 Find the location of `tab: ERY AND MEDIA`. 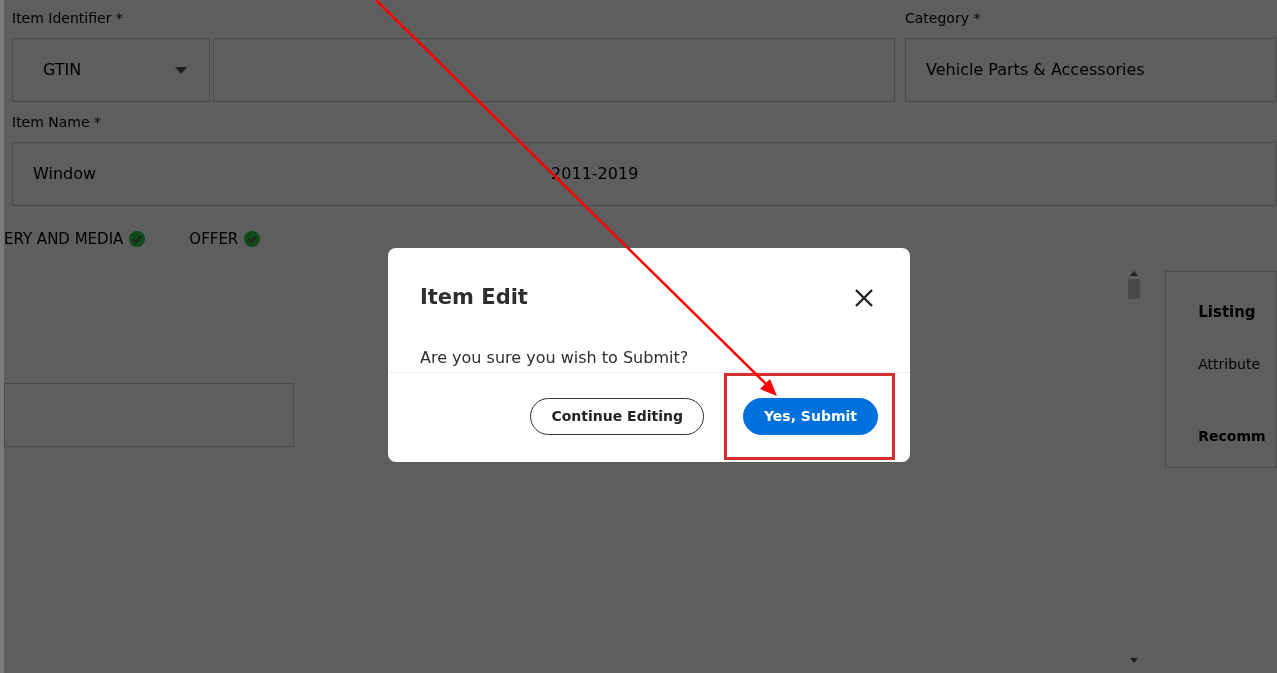

tab: ERY AND MEDIA is located at coordinates (64, 239).